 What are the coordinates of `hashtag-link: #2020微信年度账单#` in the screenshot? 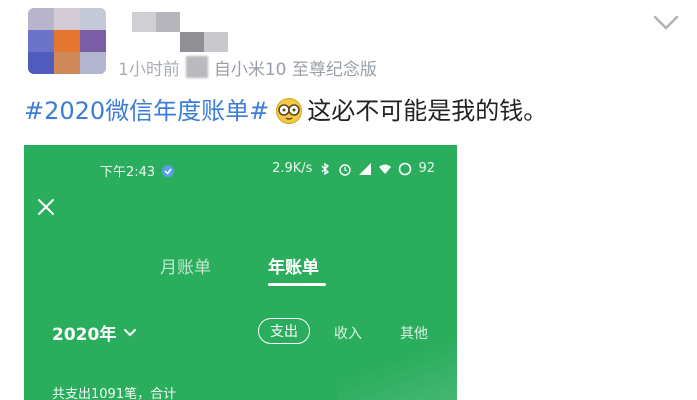 It's located at (146, 111).